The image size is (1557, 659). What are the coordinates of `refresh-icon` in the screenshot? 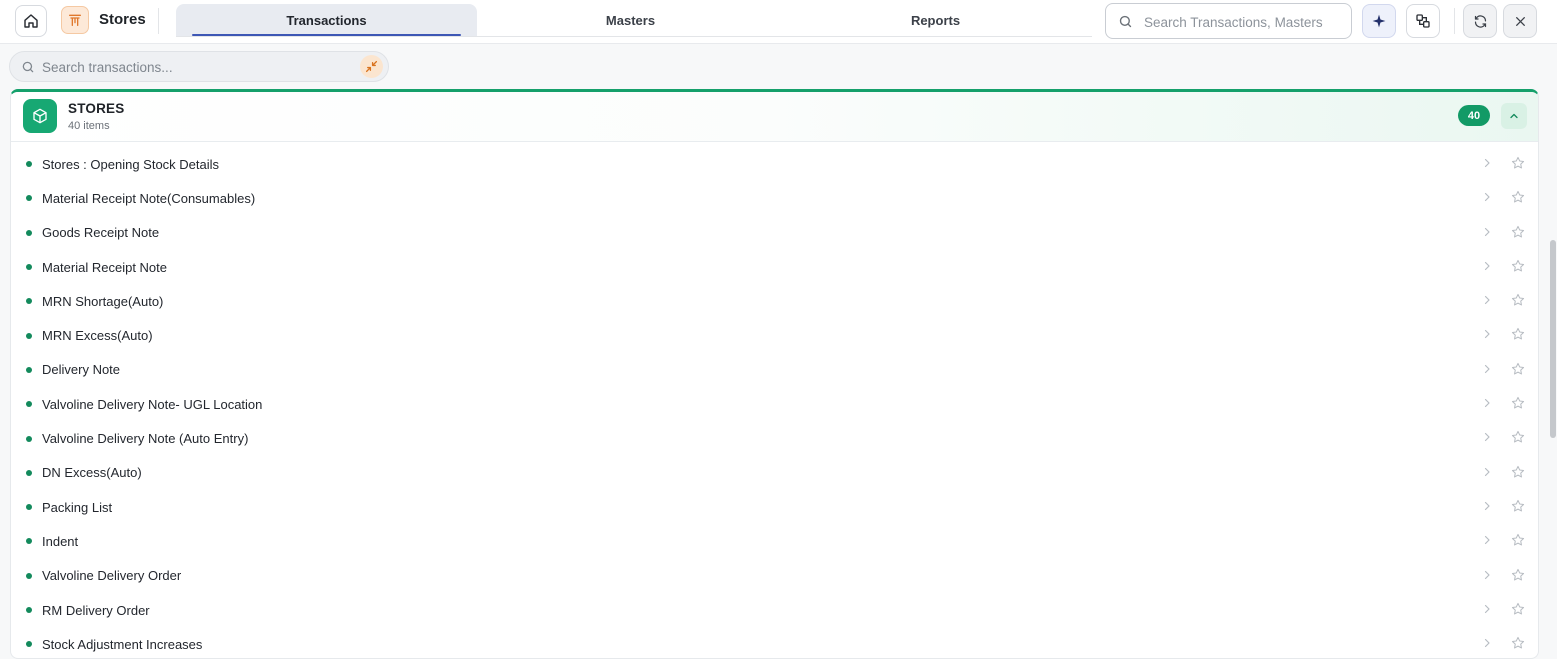 It's located at (1480, 21).